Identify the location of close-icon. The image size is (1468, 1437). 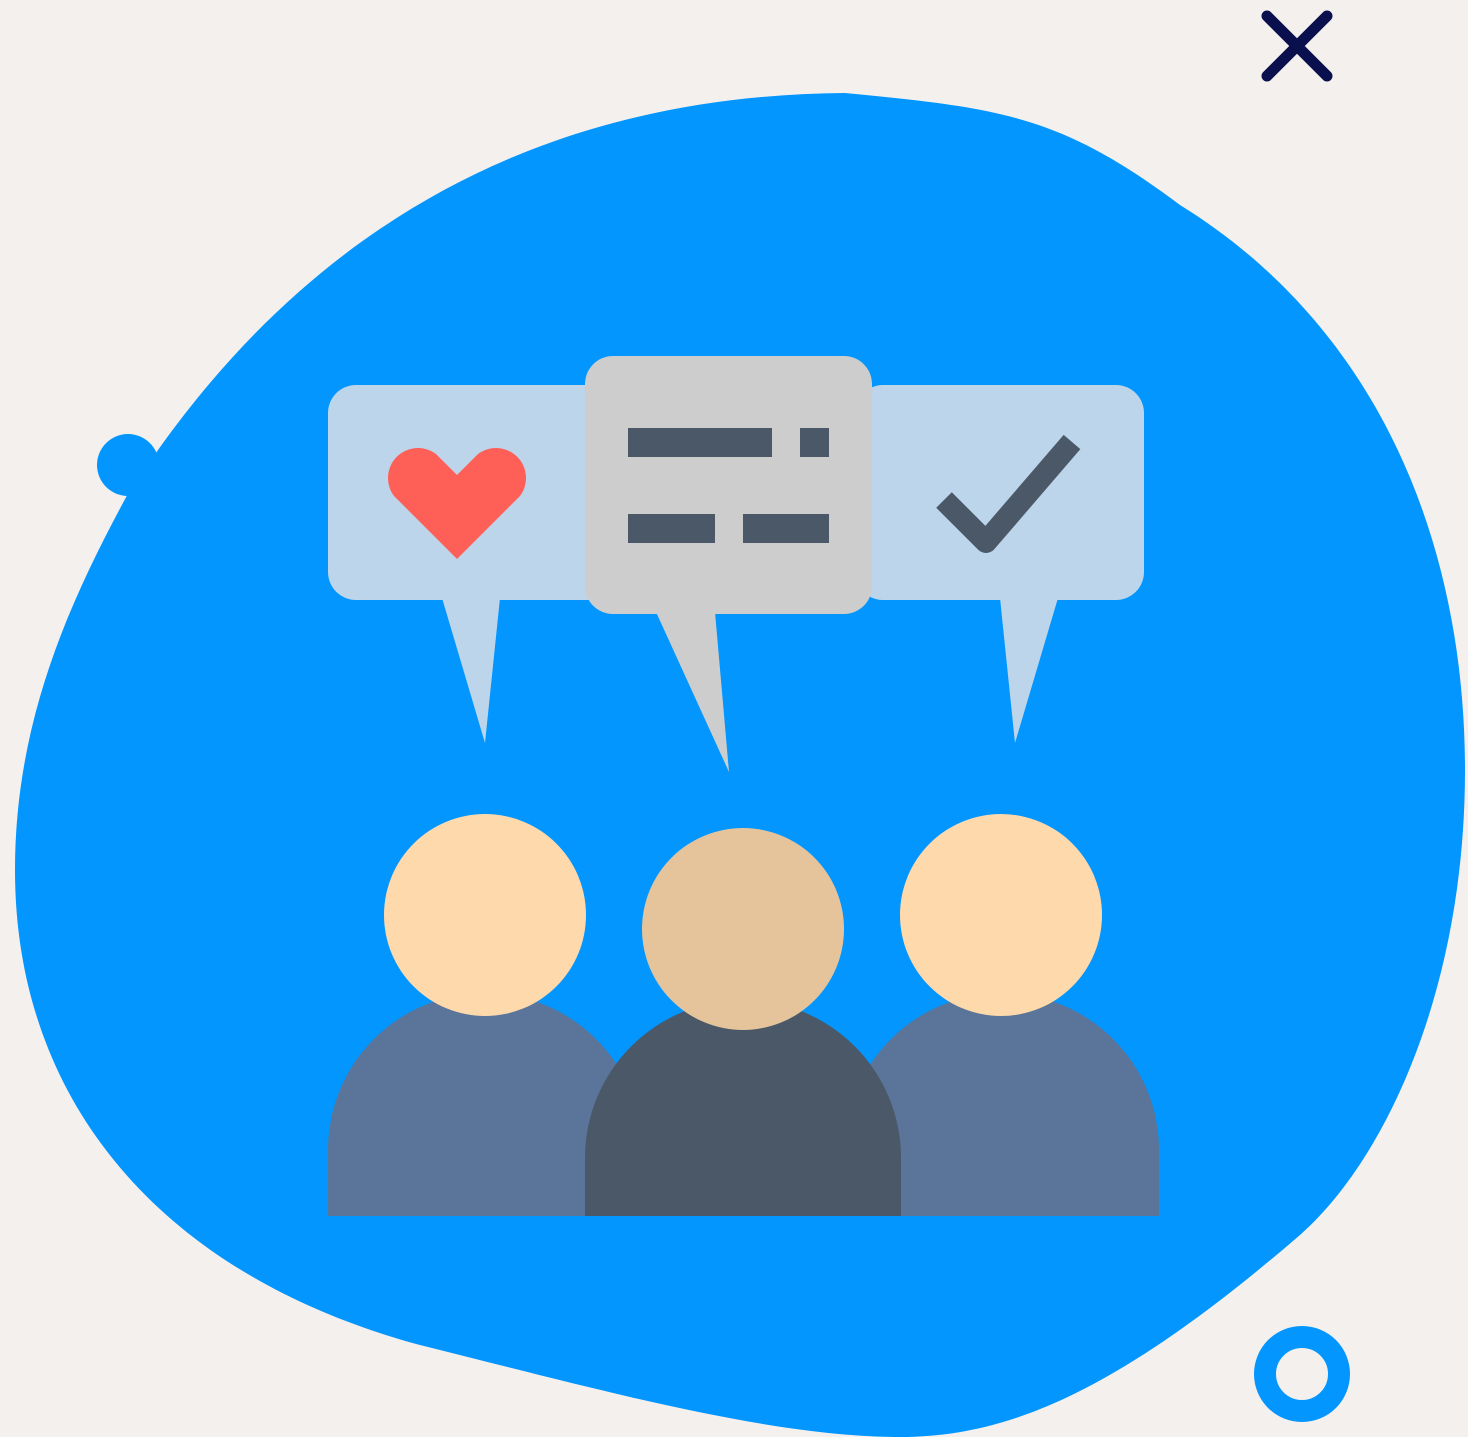
(1297, 46).